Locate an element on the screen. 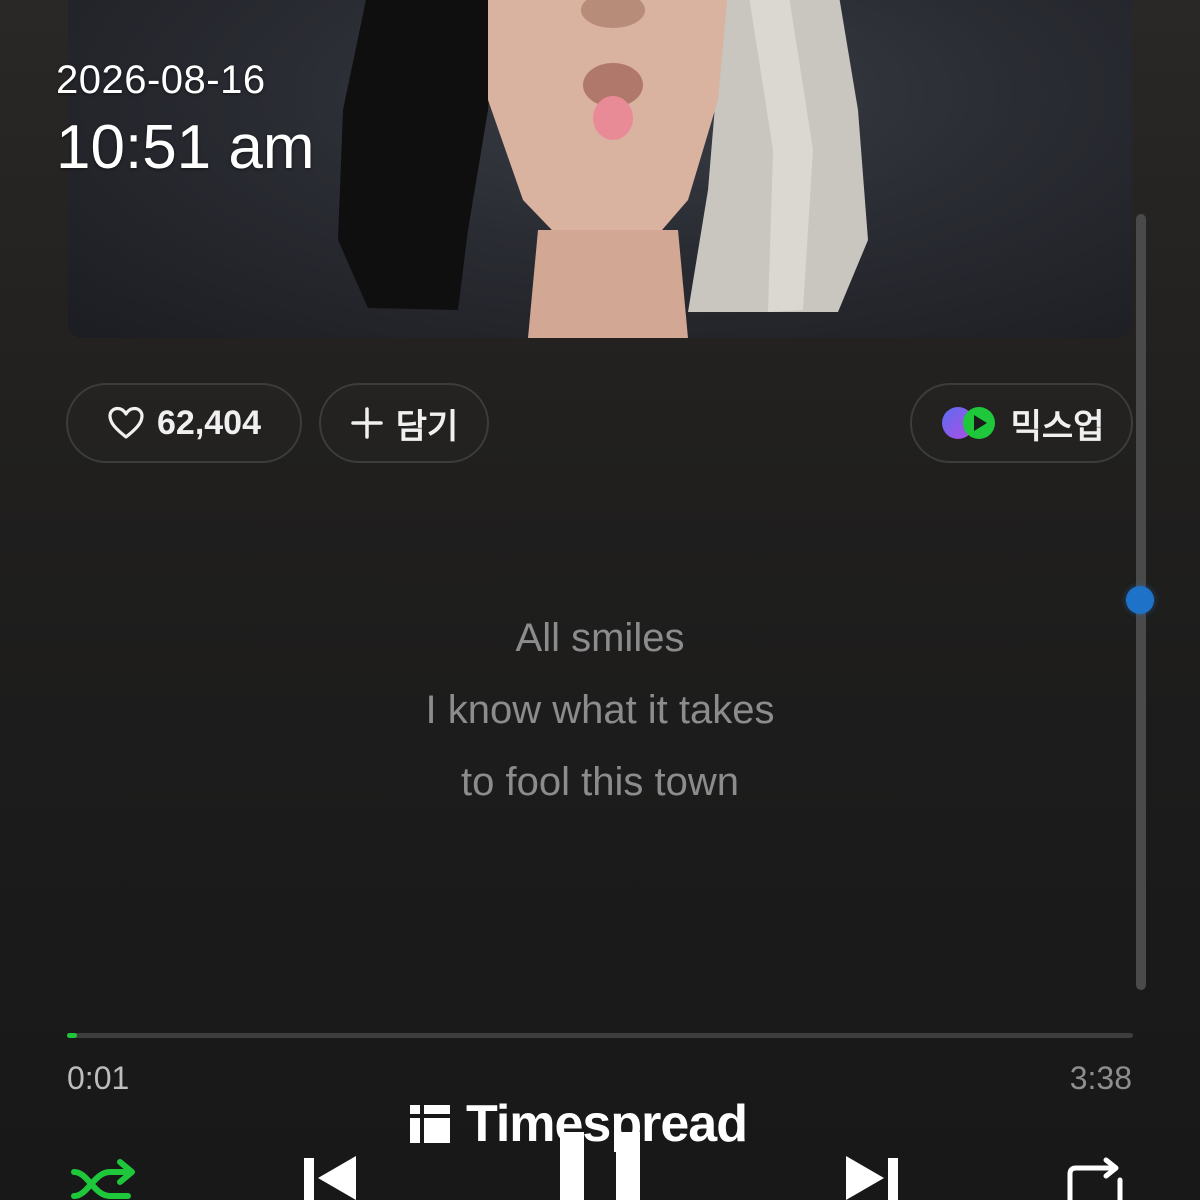  timespread-logo-icon is located at coordinates (430, 1124).